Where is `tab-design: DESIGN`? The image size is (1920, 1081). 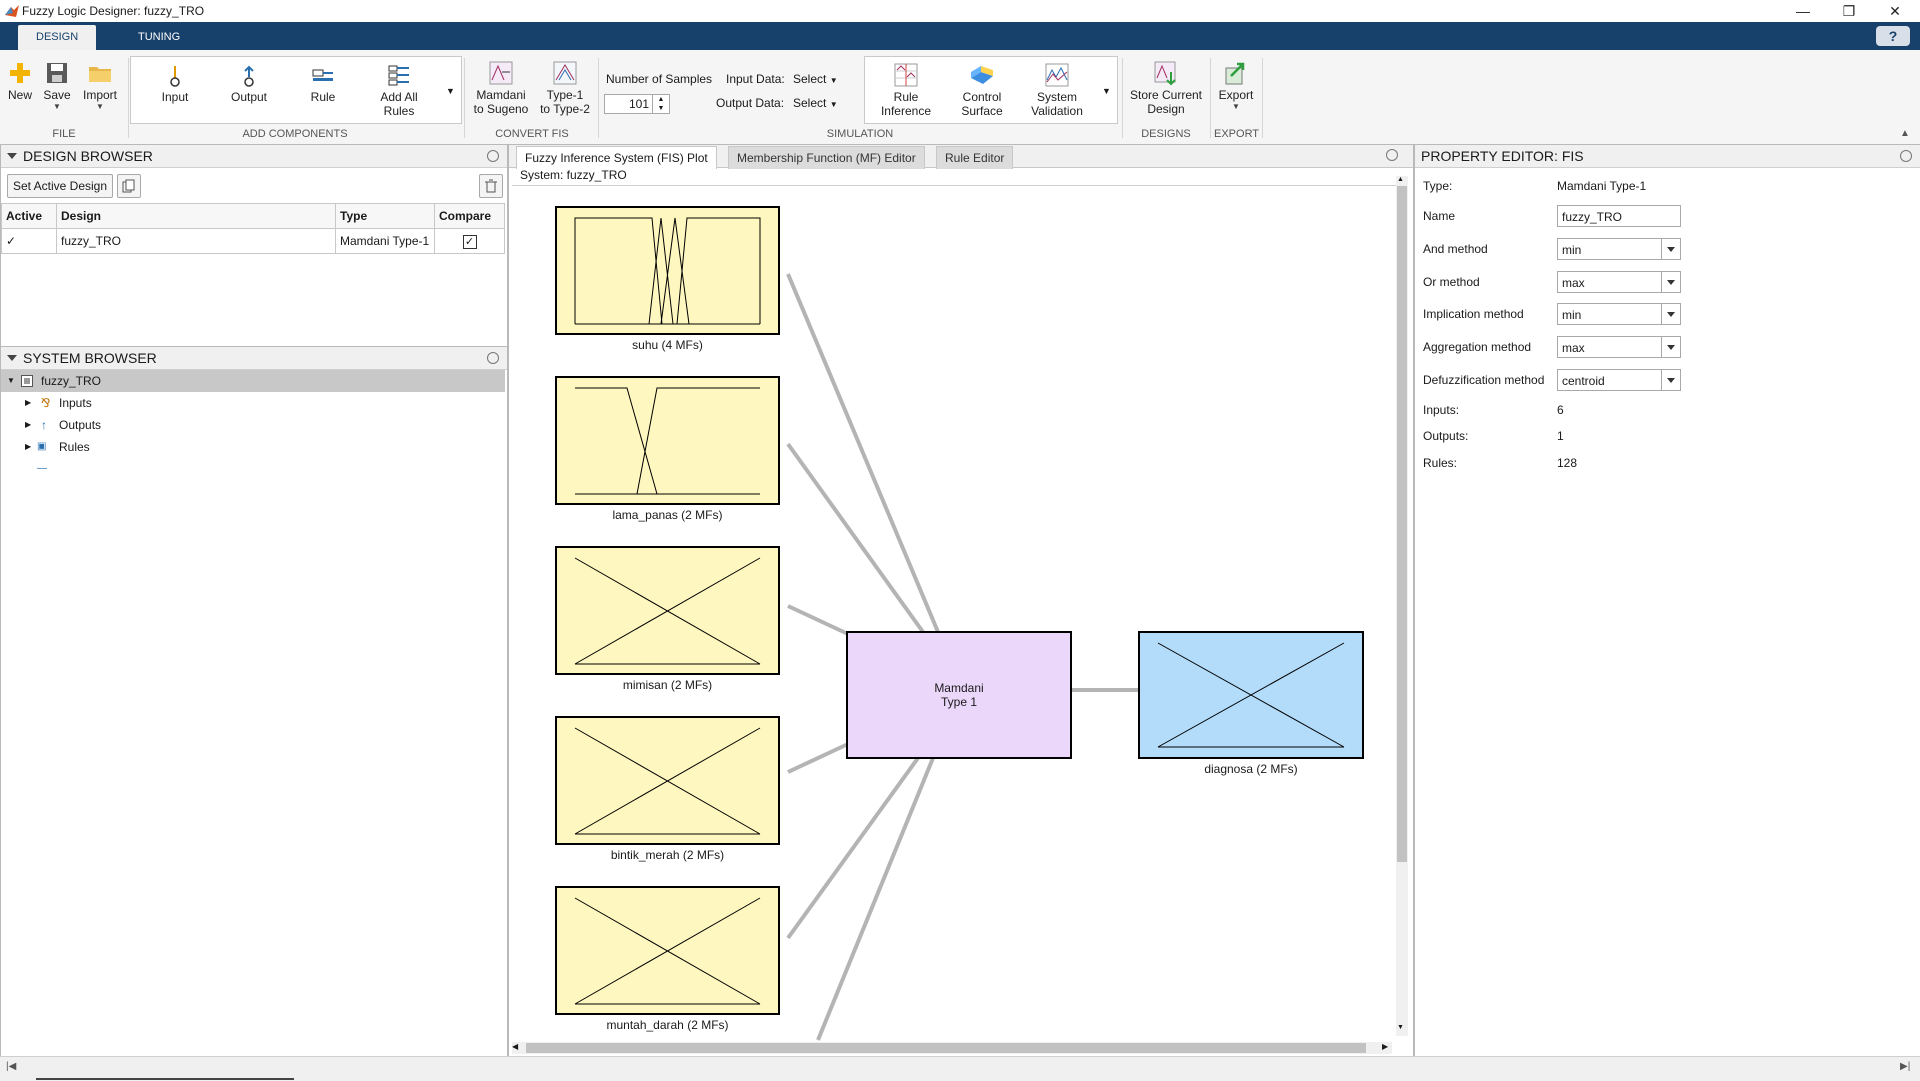 tab-design: DESIGN is located at coordinates (57, 37).